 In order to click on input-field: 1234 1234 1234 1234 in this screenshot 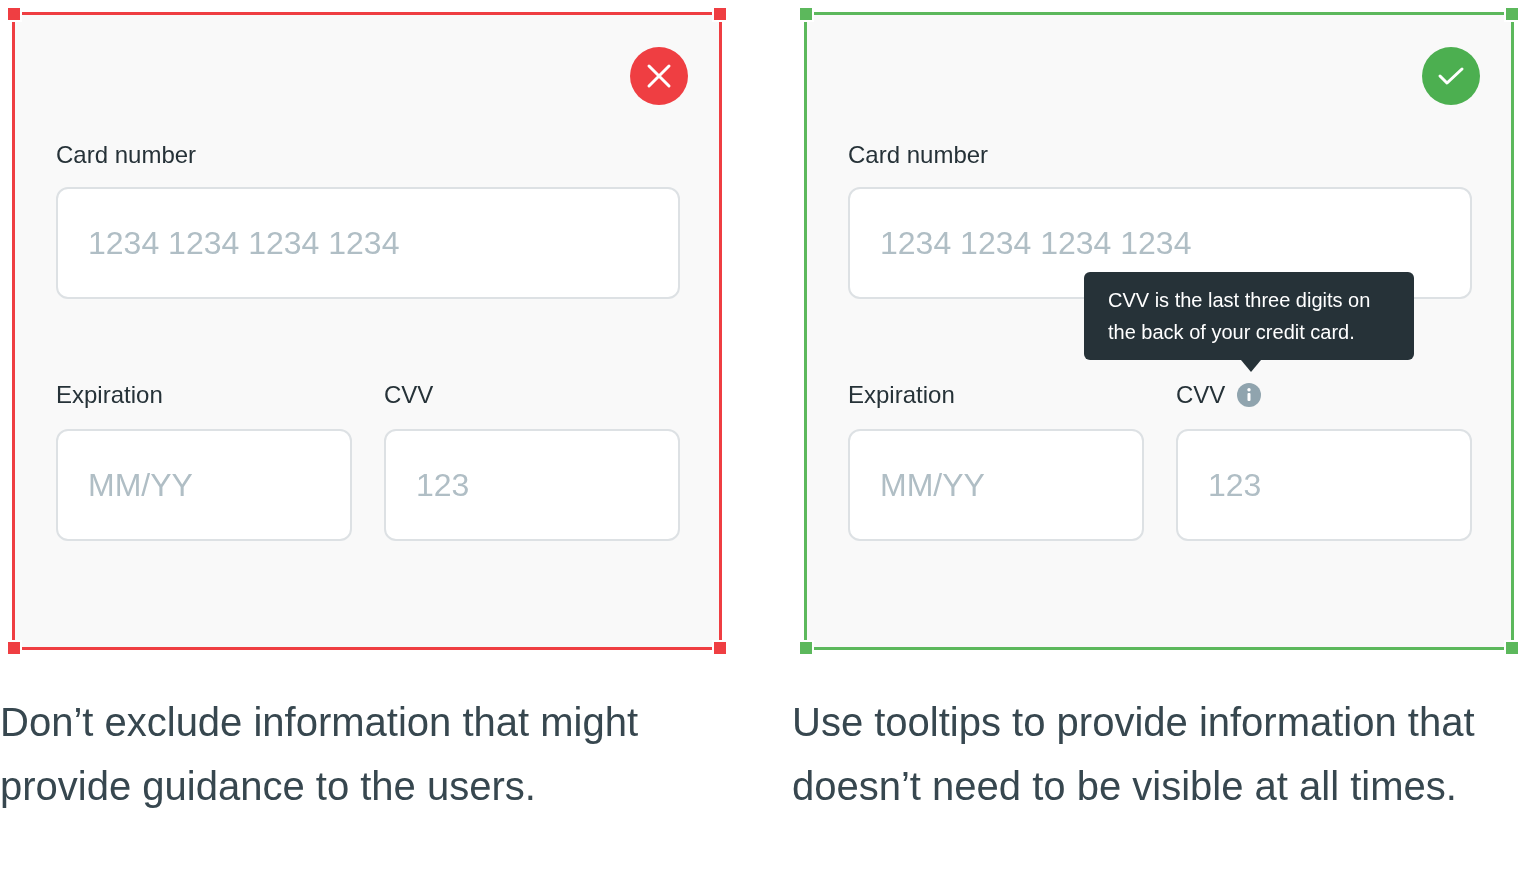, I will do `click(368, 243)`.